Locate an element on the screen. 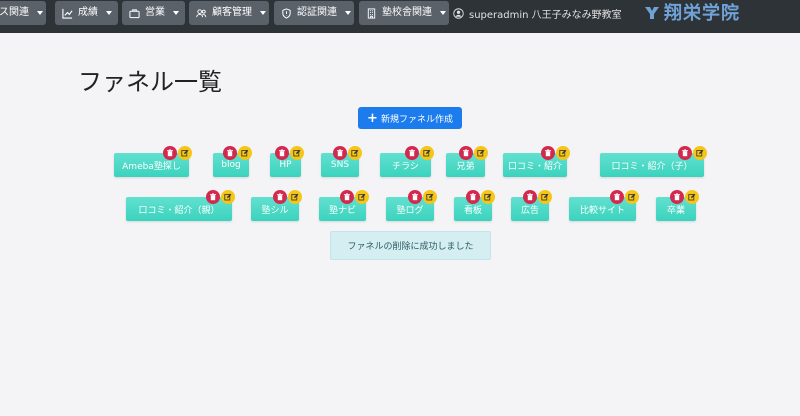 The image size is (800, 416). funnel-label: 比較サイト is located at coordinates (602, 210).